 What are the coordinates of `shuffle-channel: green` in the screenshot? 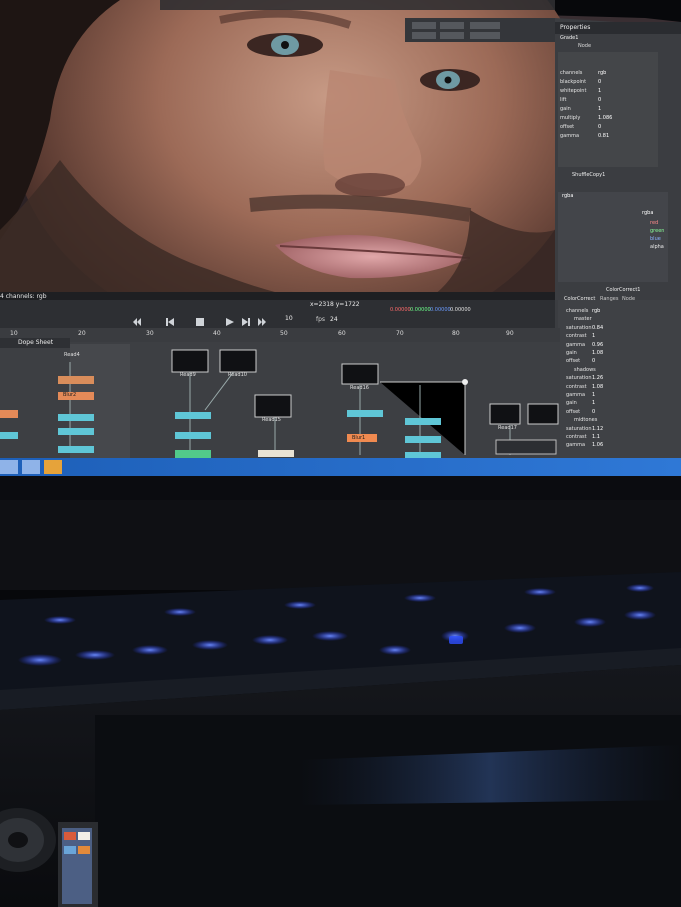 It's located at (657, 231).